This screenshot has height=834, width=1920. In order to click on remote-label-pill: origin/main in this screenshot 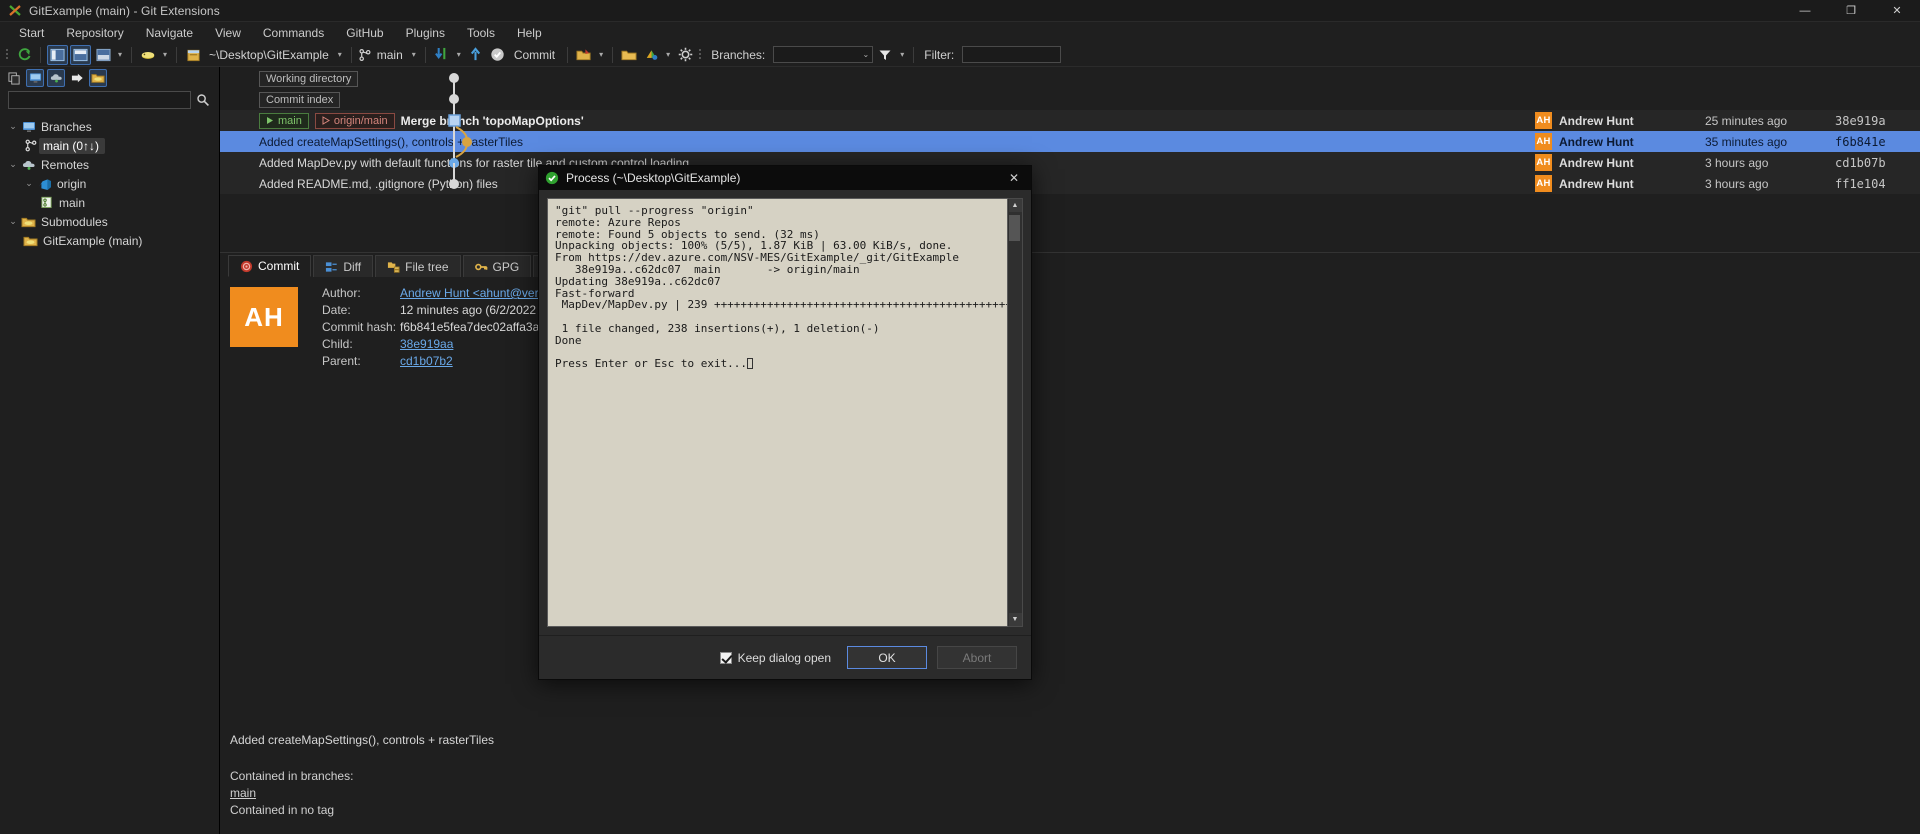, I will do `click(354, 120)`.